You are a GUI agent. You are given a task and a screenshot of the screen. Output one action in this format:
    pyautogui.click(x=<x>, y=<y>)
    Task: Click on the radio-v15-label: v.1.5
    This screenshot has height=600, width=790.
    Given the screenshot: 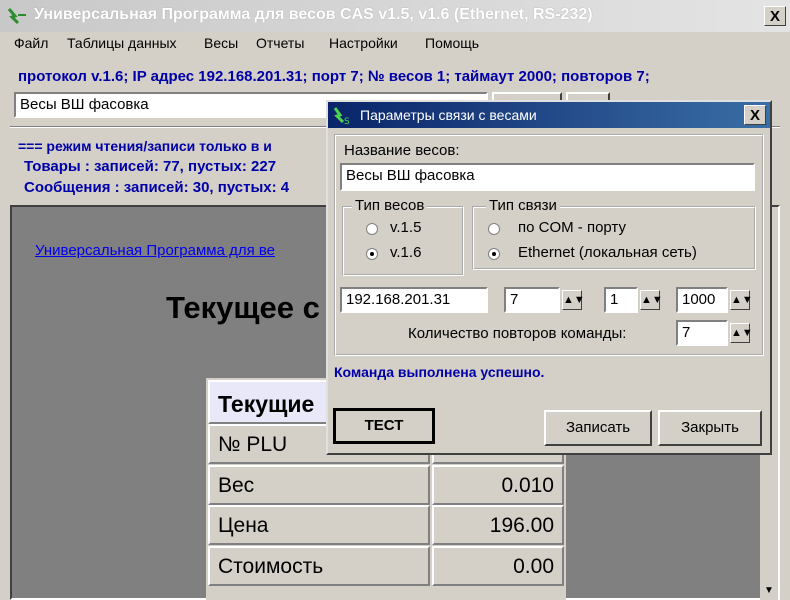 What is the action you would take?
    pyautogui.click(x=406, y=227)
    